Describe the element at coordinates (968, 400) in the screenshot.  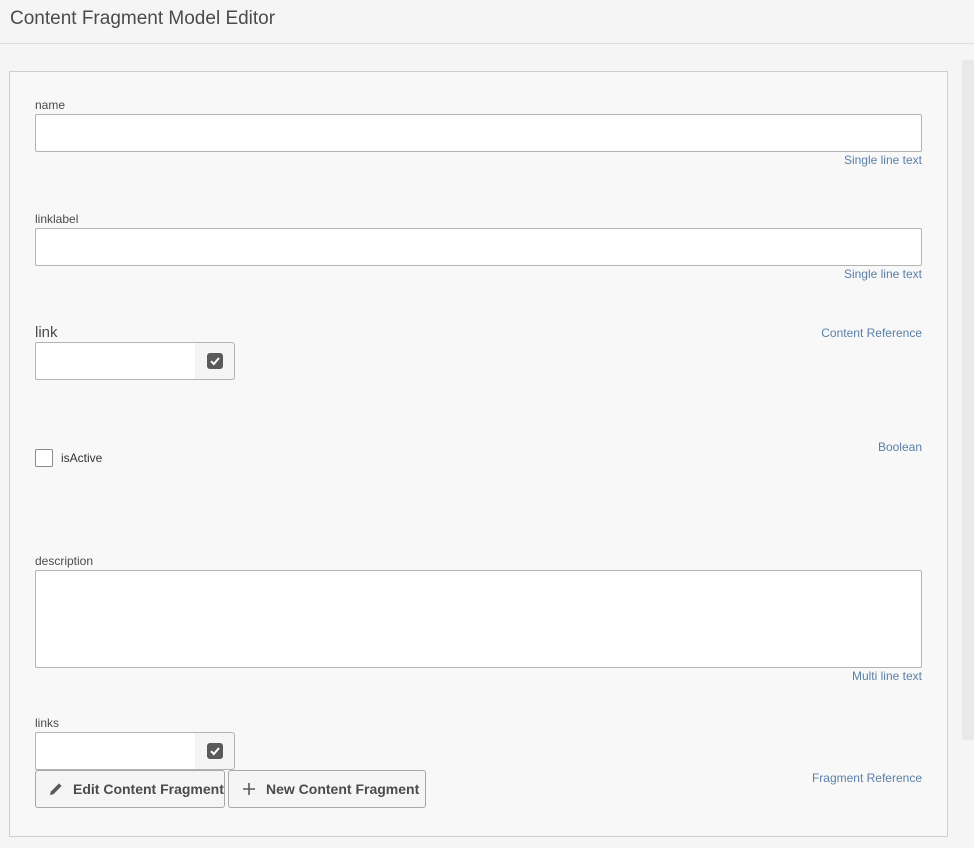
I see `scrollbar` at that location.